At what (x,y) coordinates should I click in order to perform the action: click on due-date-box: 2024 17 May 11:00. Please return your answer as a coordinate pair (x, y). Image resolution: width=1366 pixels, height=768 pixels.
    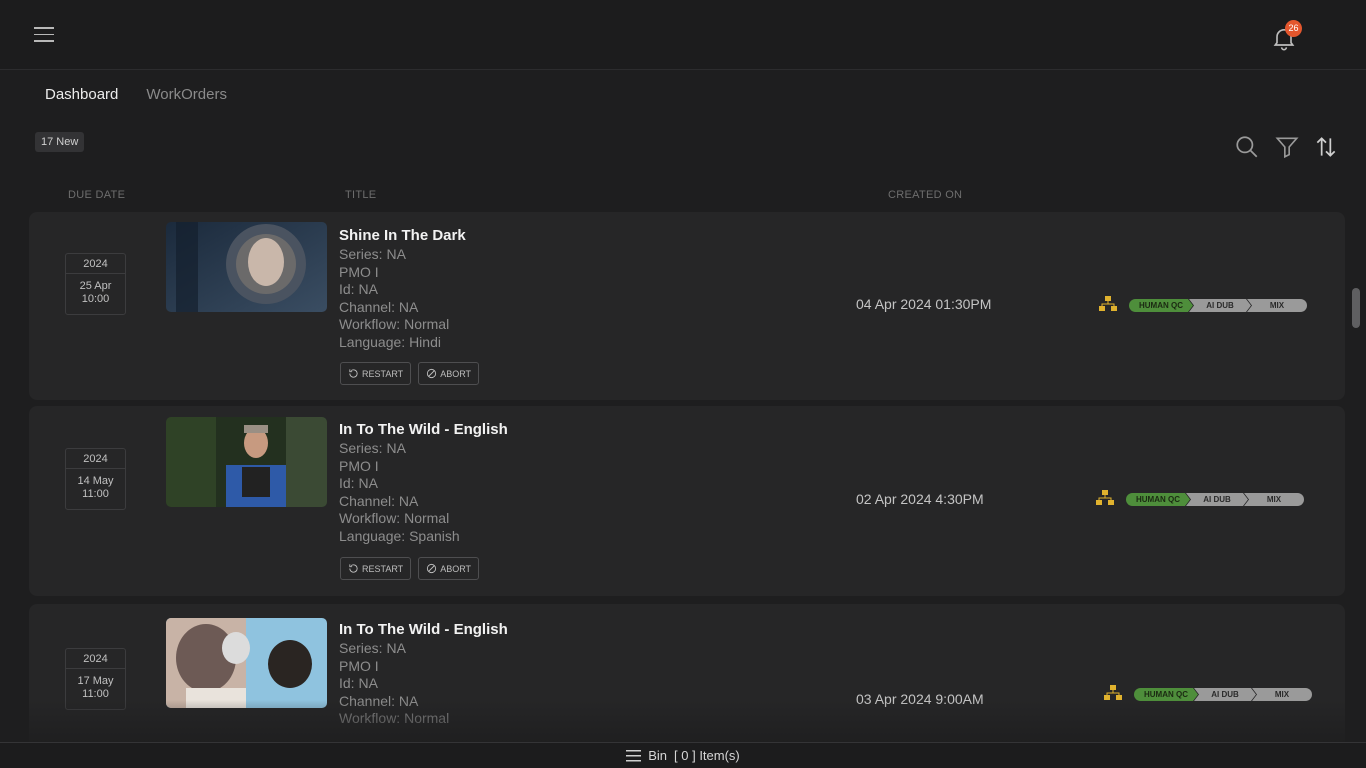
    Looking at the image, I should click on (95, 679).